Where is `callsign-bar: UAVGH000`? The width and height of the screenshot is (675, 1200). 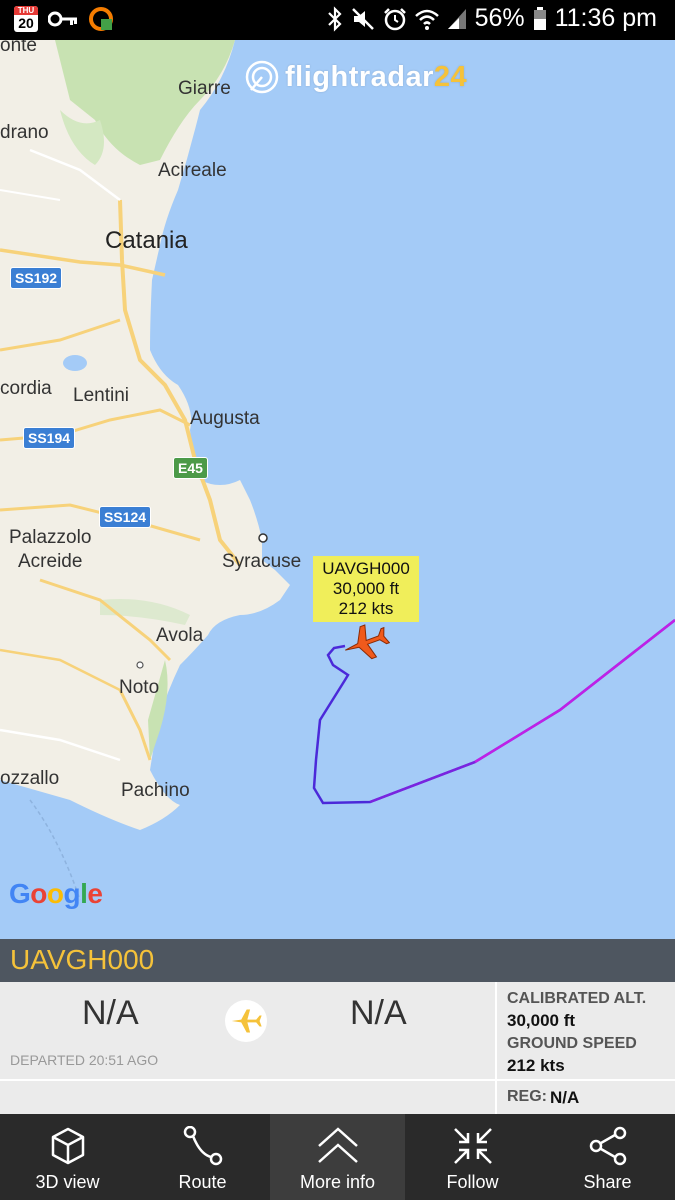 callsign-bar: UAVGH000 is located at coordinates (337, 960).